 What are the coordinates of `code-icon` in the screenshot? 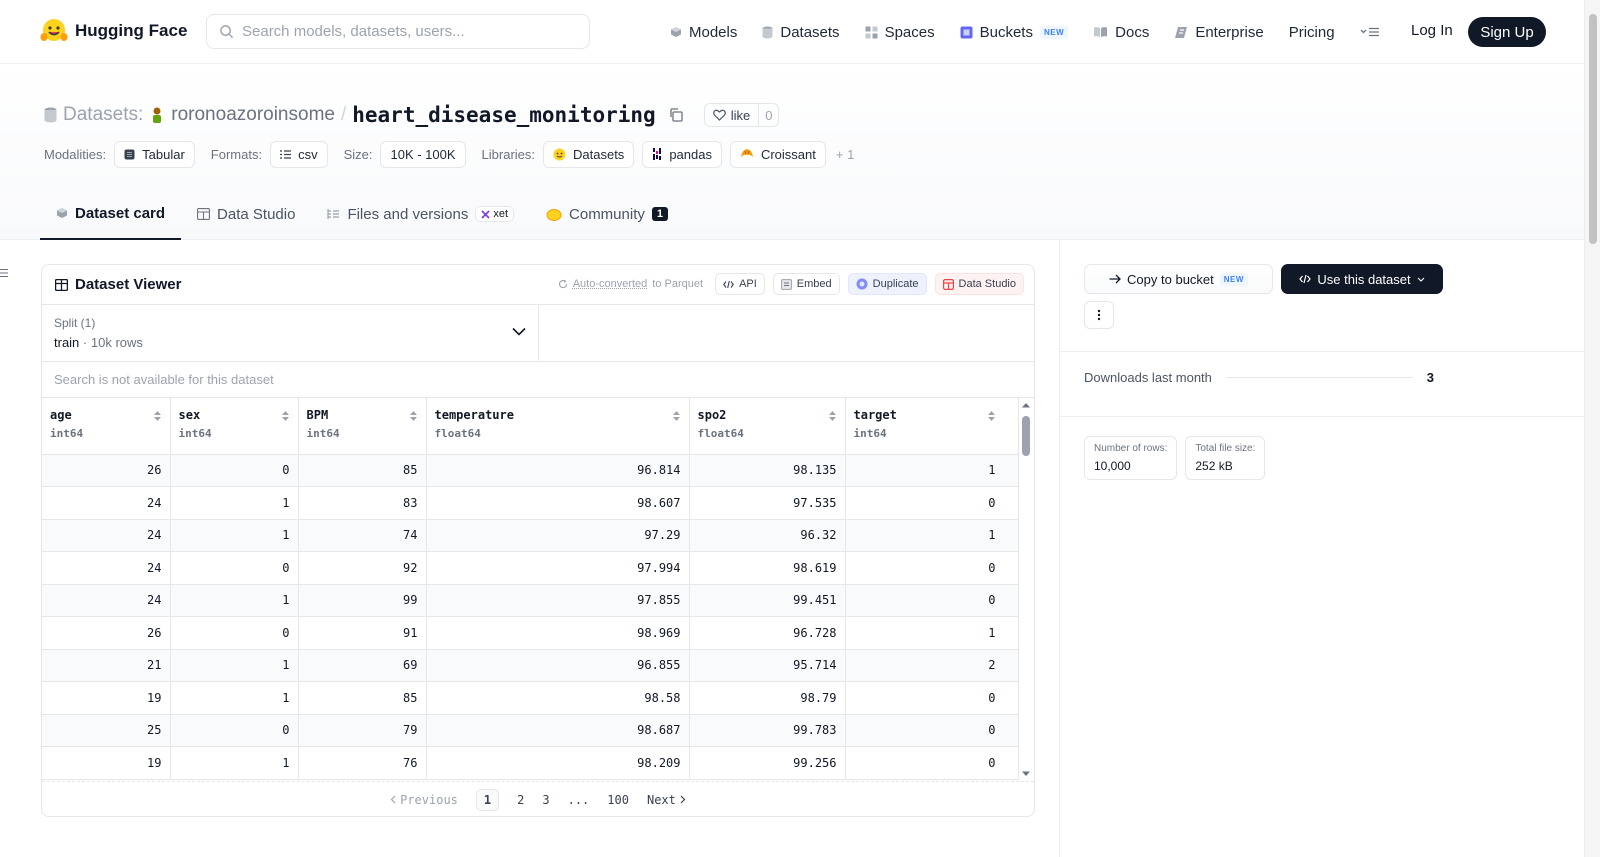 It's located at (1305, 279).